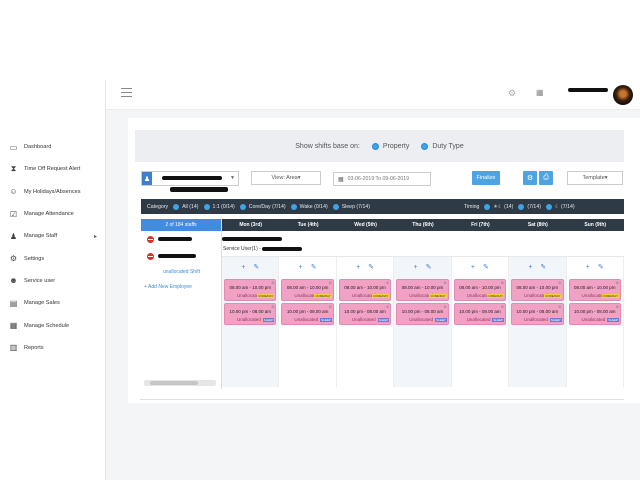 The image size is (640, 480). Describe the element at coordinates (423, 244) in the screenshot. I see `service-user-row: Service User(1) -` at that location.